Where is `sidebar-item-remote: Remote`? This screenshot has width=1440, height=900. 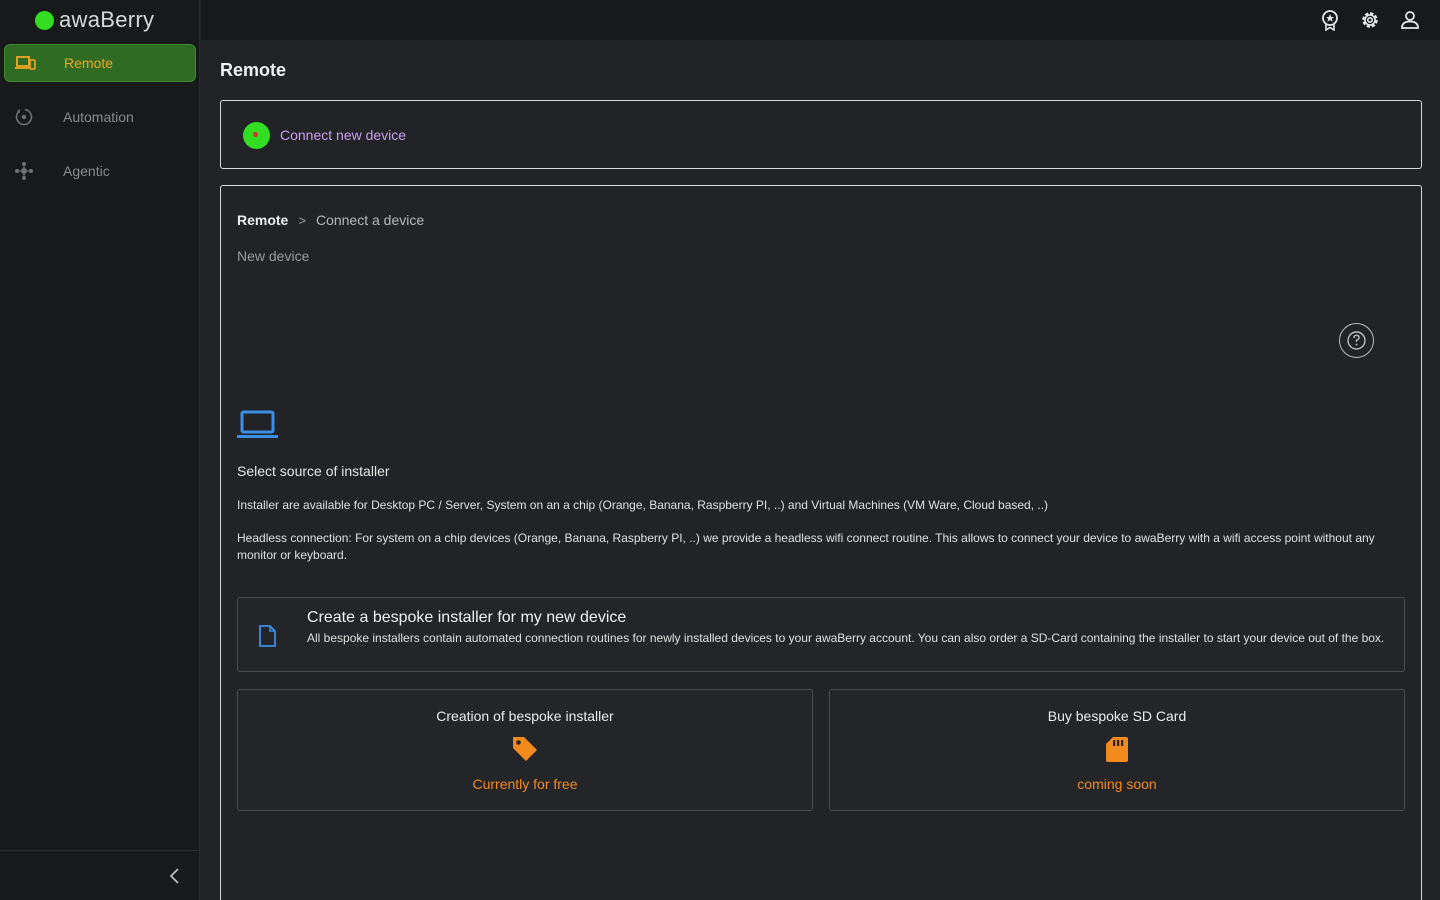 sidebar-item-remote: Remote is located at coordinates (100, 63).